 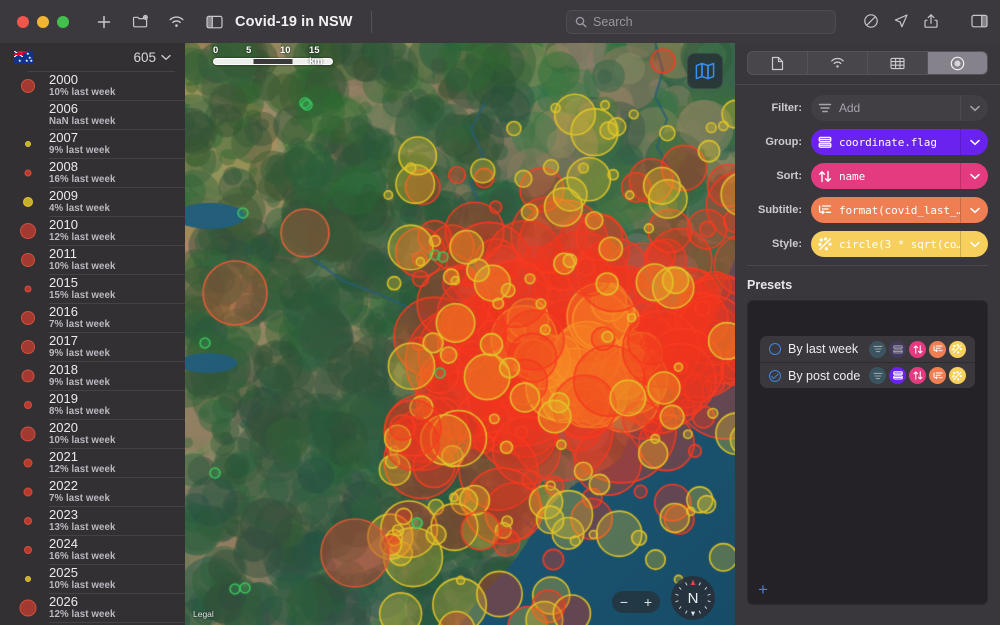 What do you see at coordinates (624, 602) in the screenshot?
I see `zoom-out-button: −` at bounding box center [624, 602].